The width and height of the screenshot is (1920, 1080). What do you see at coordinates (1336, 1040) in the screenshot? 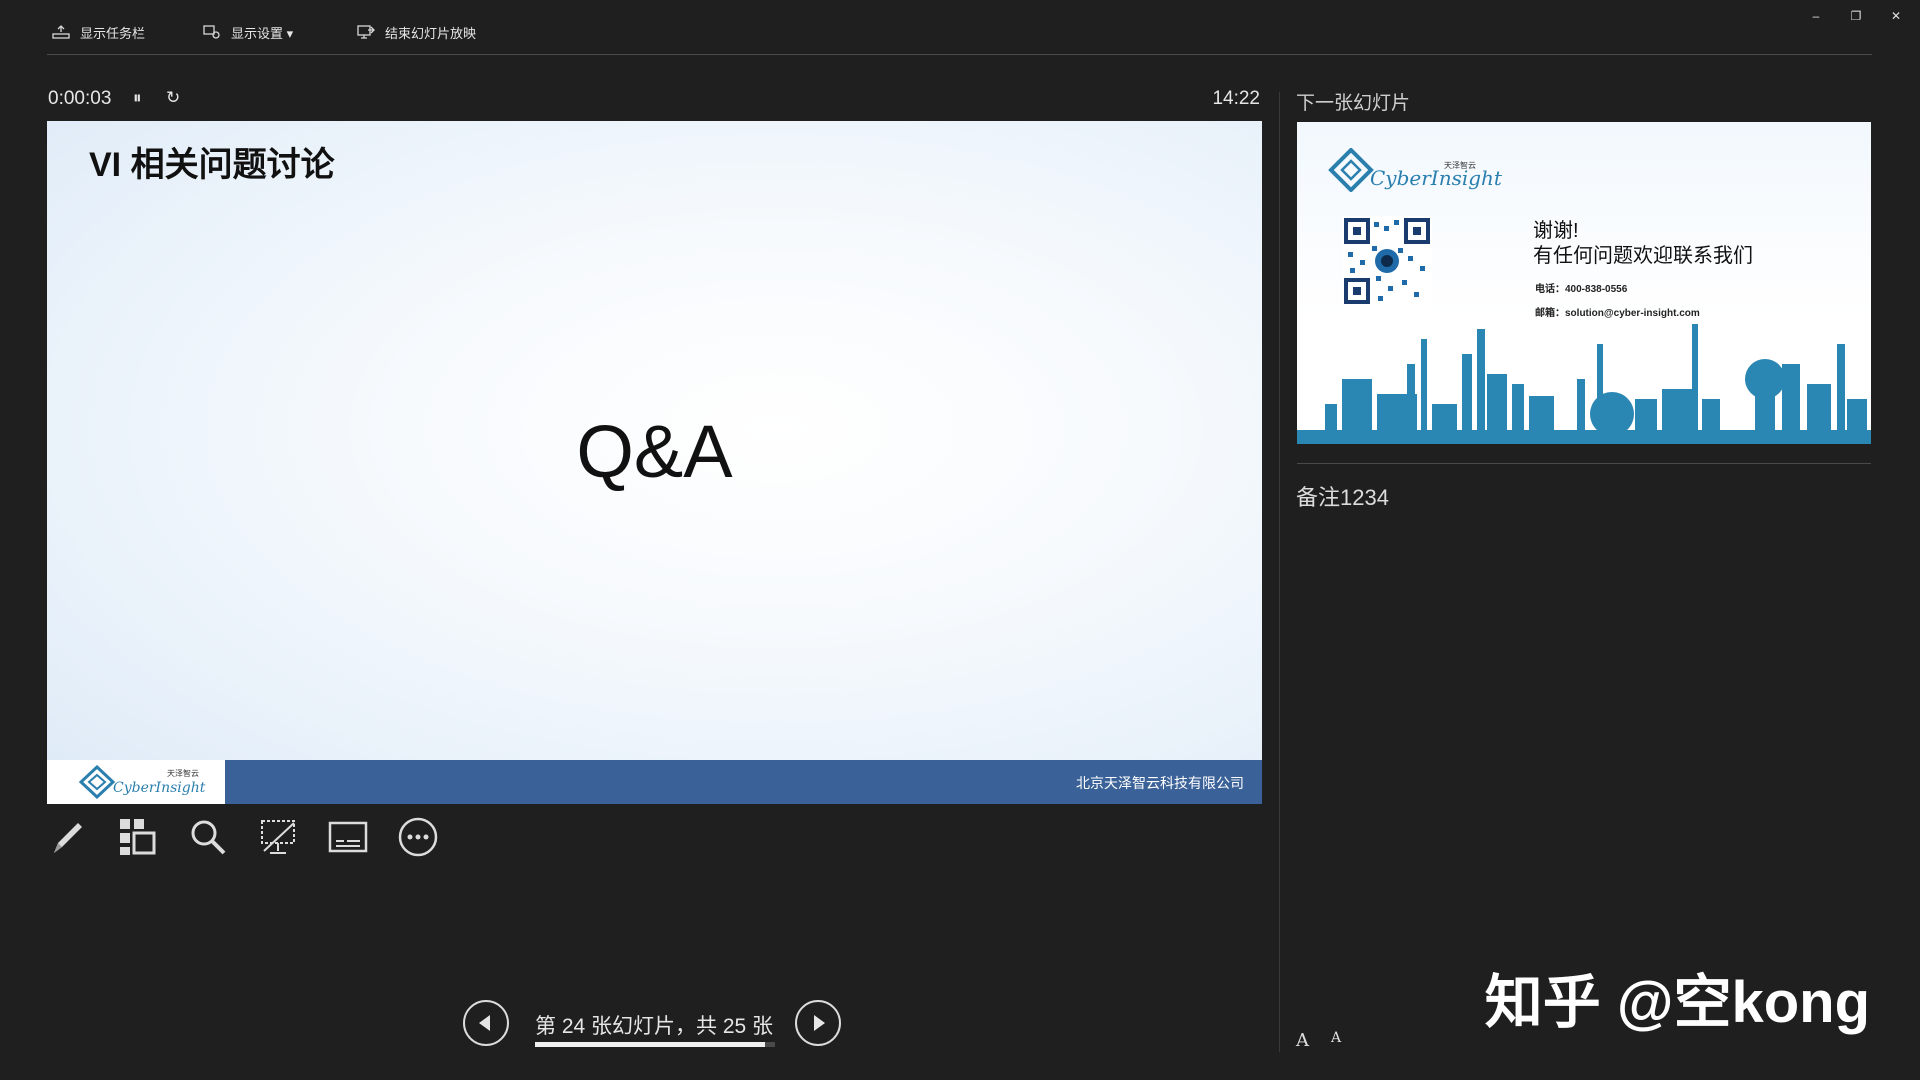
I see `decrease-font-button: A` at bounding box center [1336, 1040].